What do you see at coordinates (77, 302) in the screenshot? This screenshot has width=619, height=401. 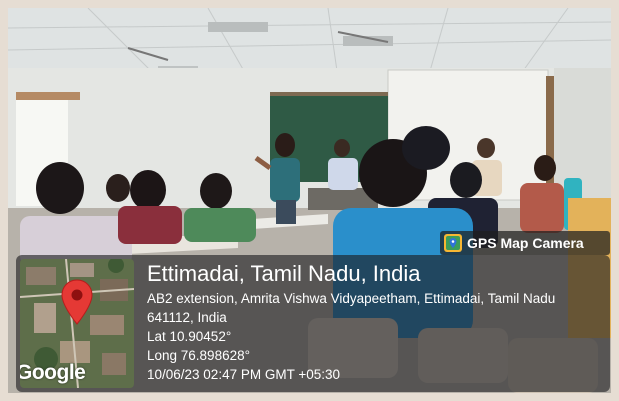 I see `map-pin-icon` at bounding box center [77, 302].